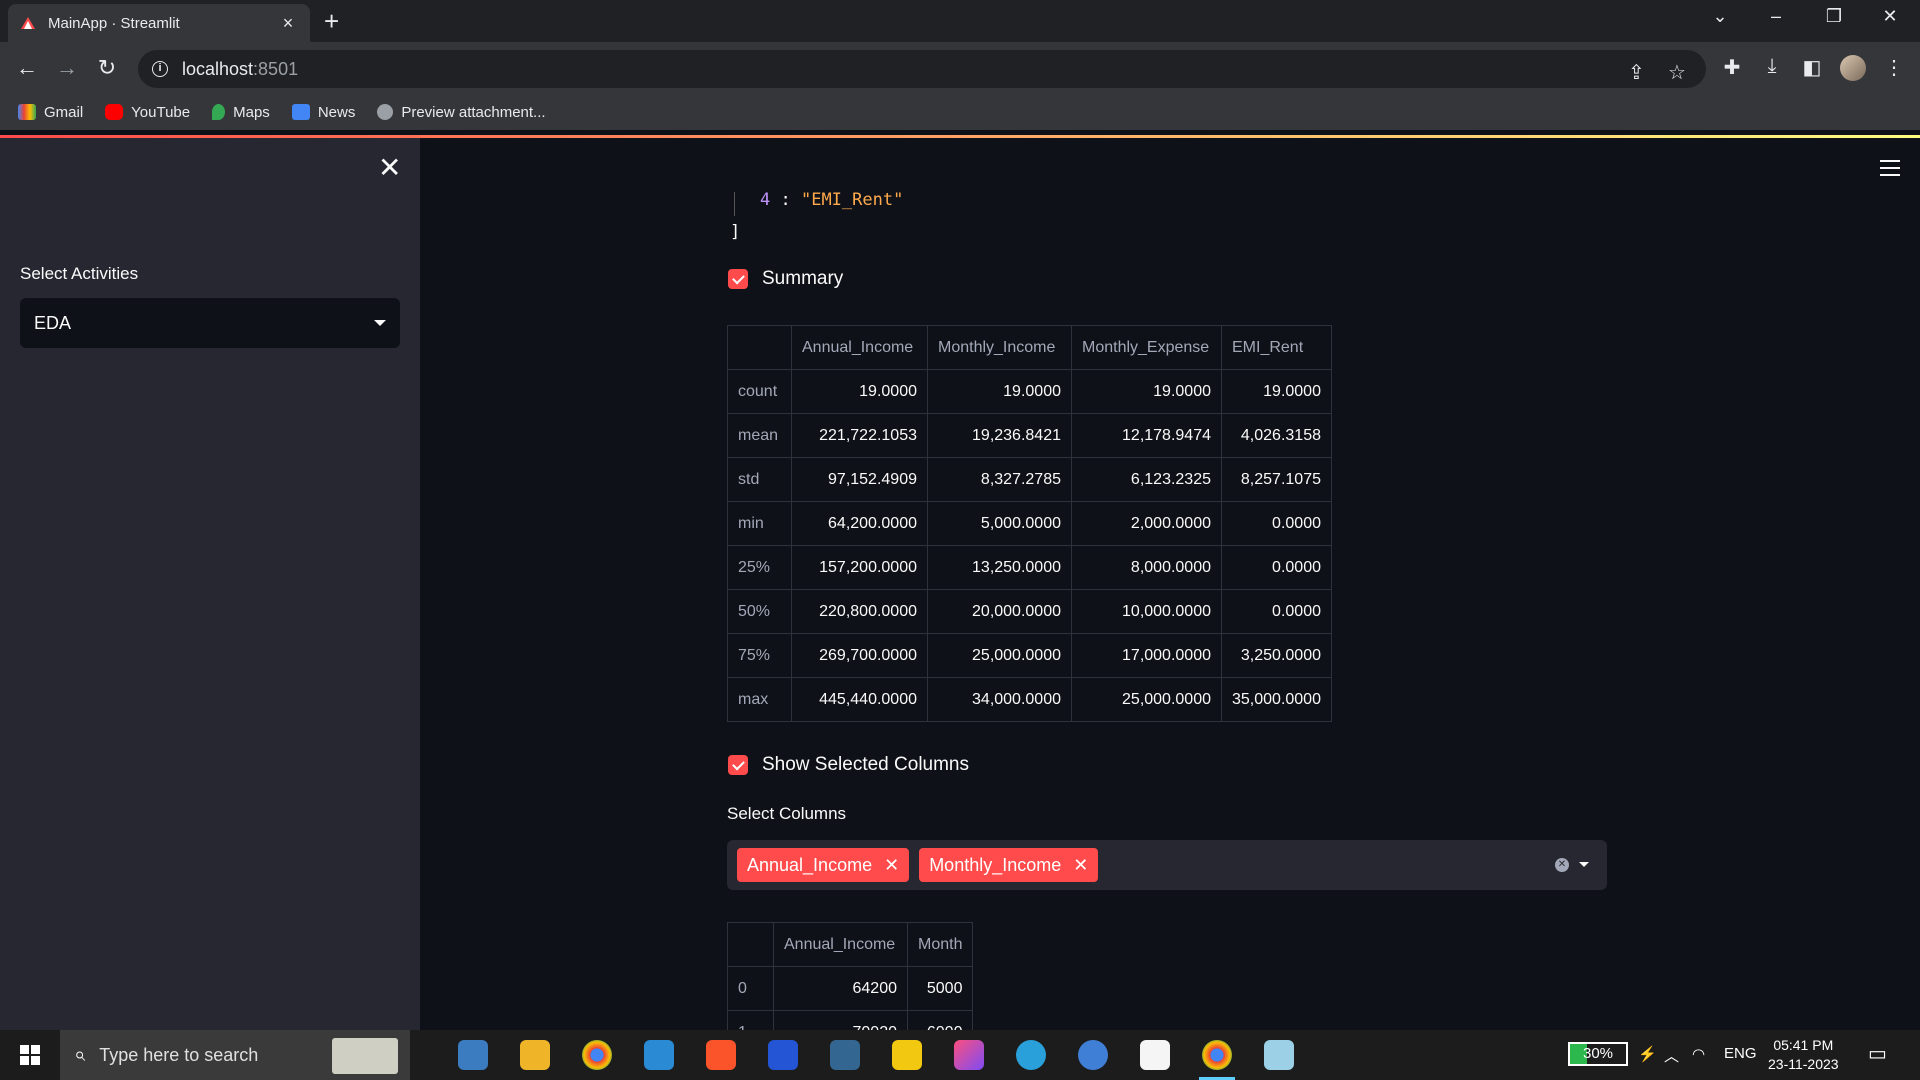  Describe the element at coordinates (940, 944) in the screenshot. I see `column-header: Month` at that location.